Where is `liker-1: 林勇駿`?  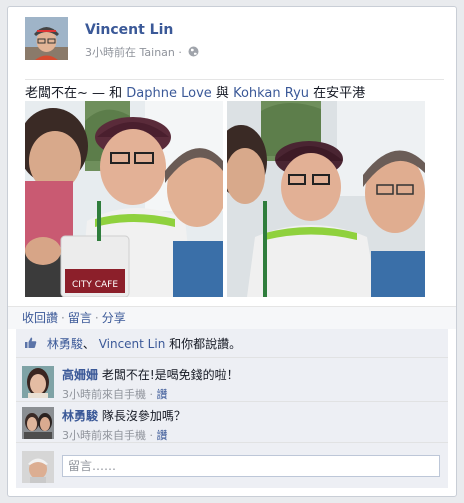 liker-1: 林勇駿 is located at coordinates (65, 344).